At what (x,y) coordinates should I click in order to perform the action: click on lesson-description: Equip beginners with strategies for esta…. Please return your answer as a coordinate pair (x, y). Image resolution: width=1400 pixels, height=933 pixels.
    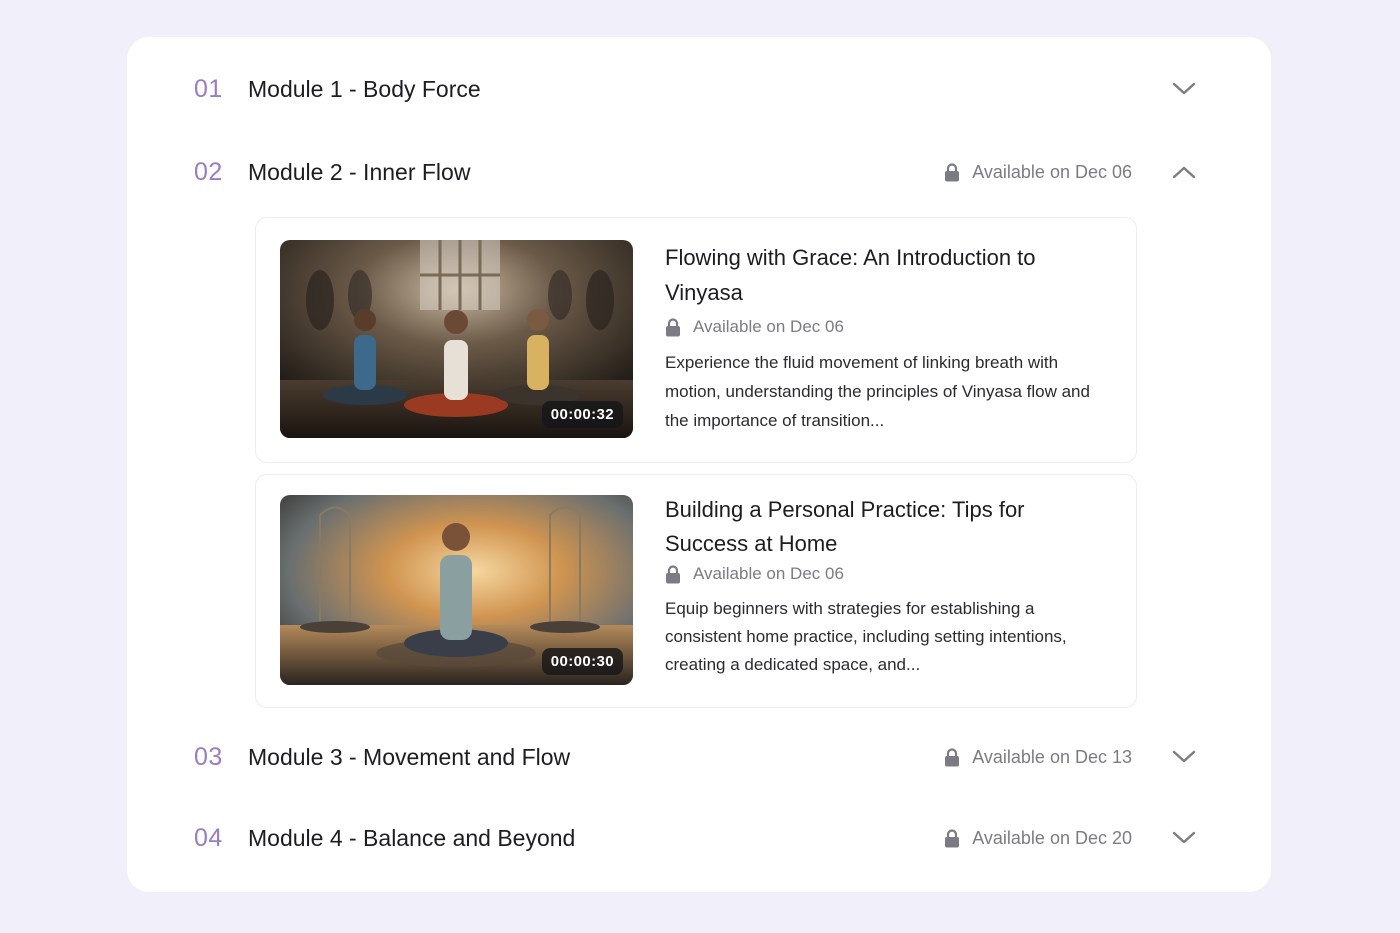
    Looking at the image, I should click on (866, 636).